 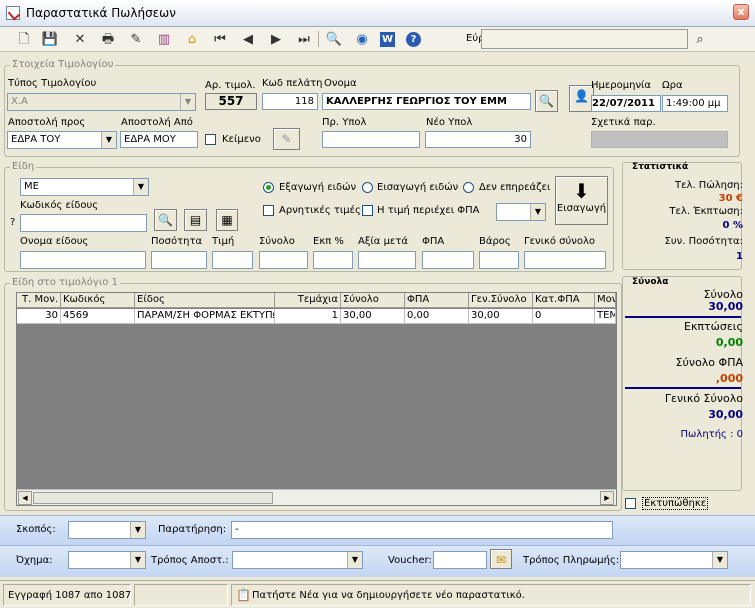 What do you see at coordinates (413, 39) in the screenshot?
I see `help-icon: ?` at bounding box center [413, 39].